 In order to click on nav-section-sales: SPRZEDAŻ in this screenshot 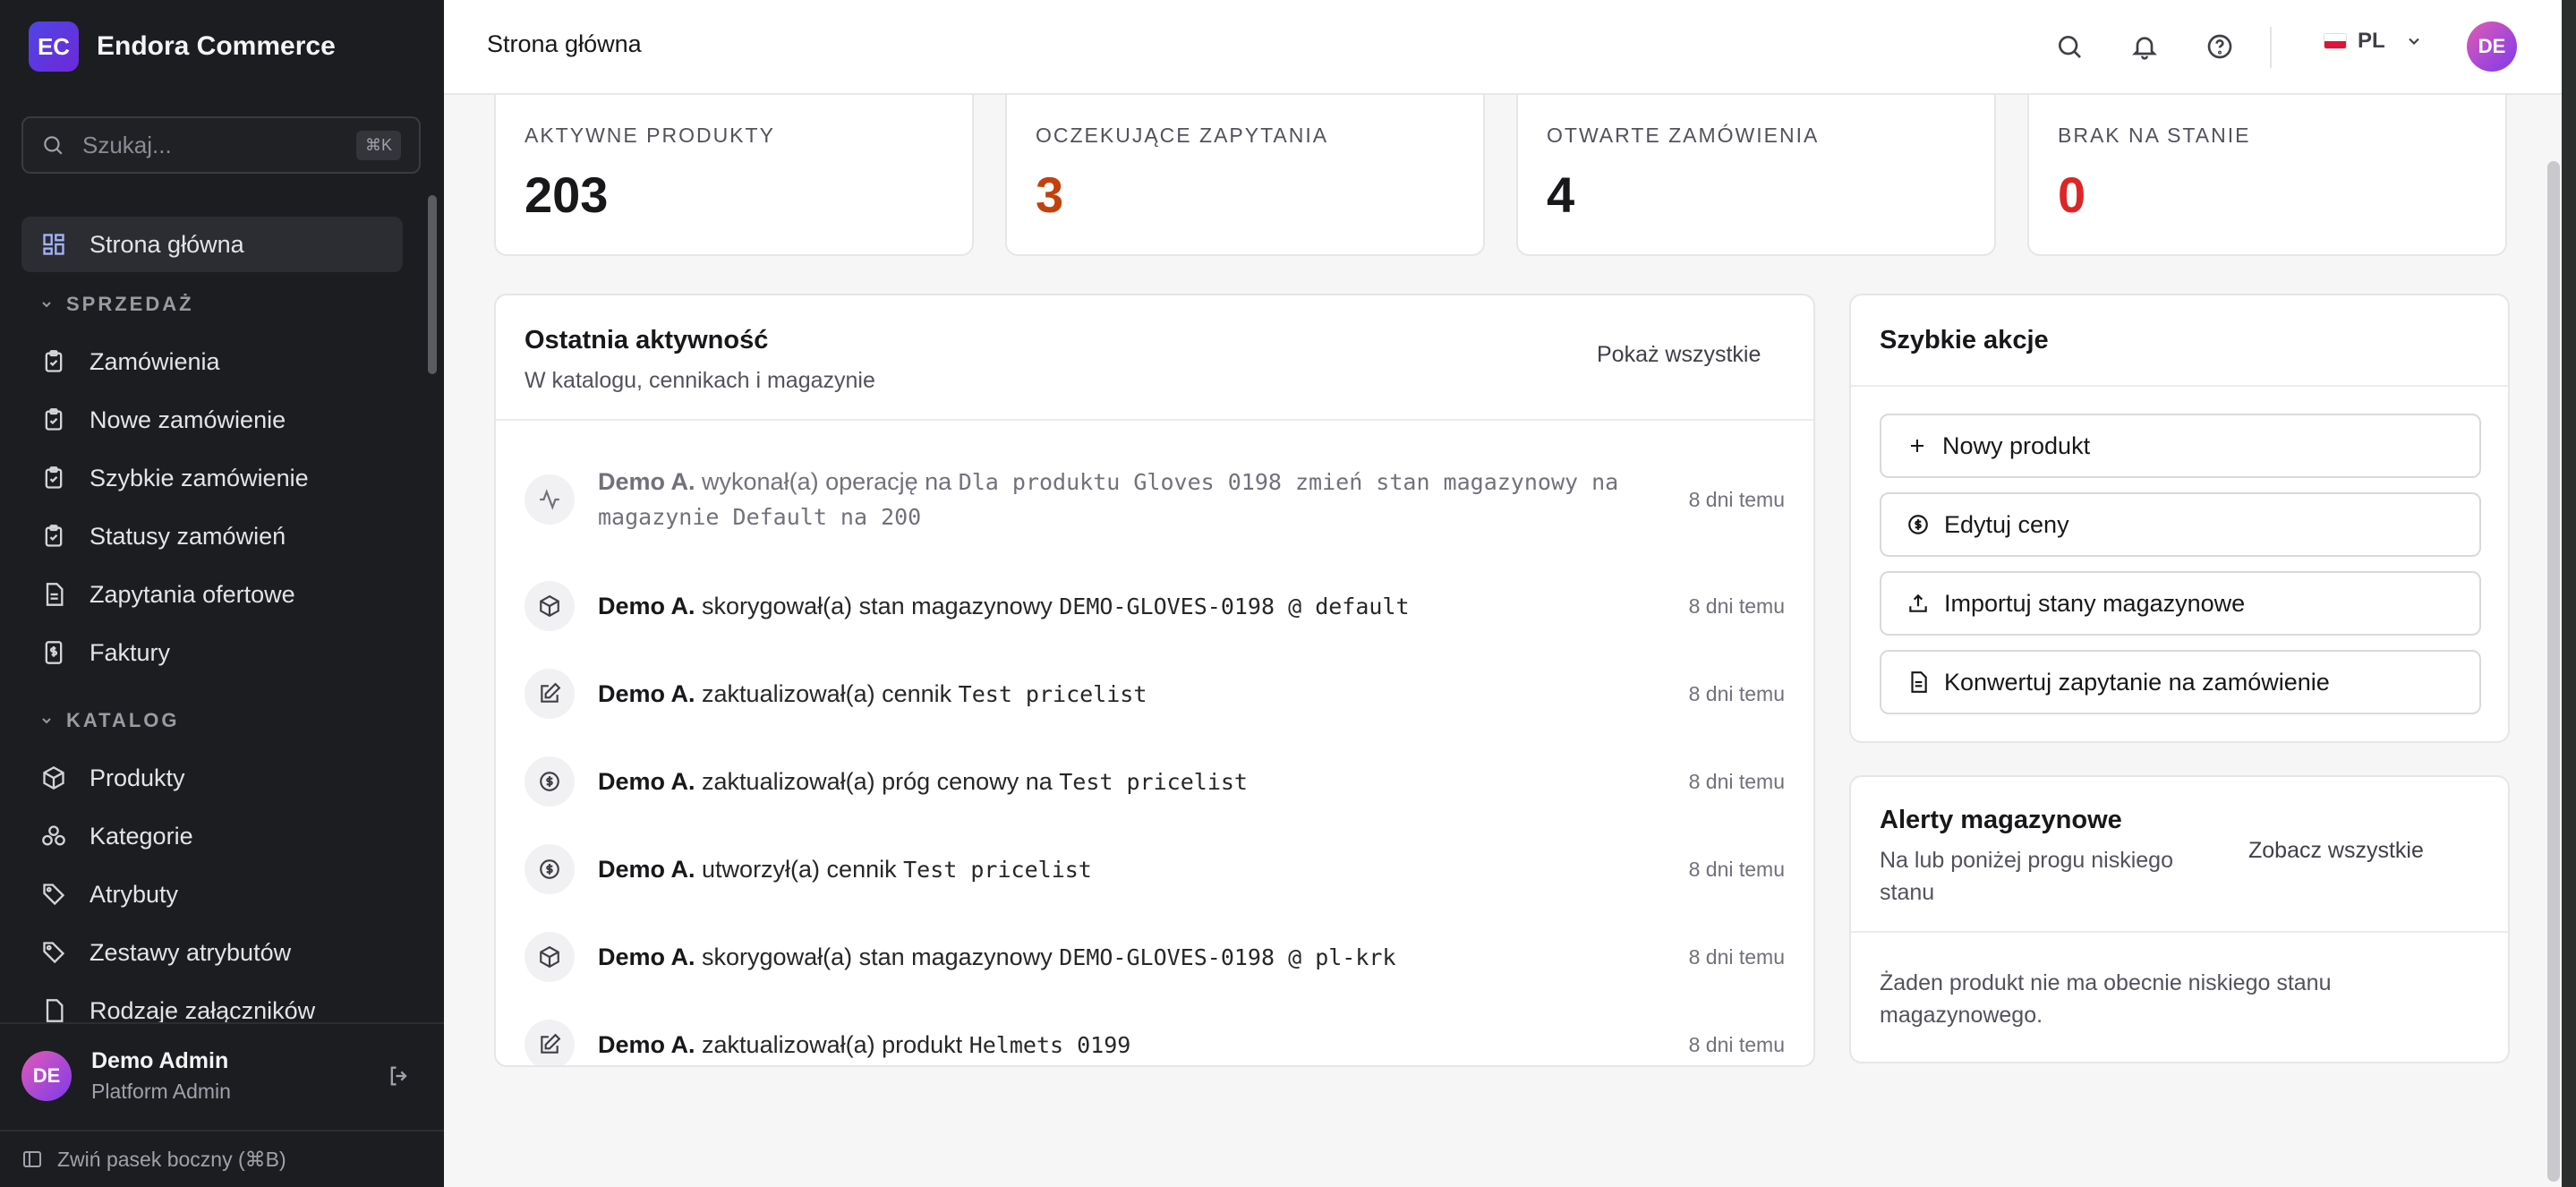, I will do `click(212, 304)`.